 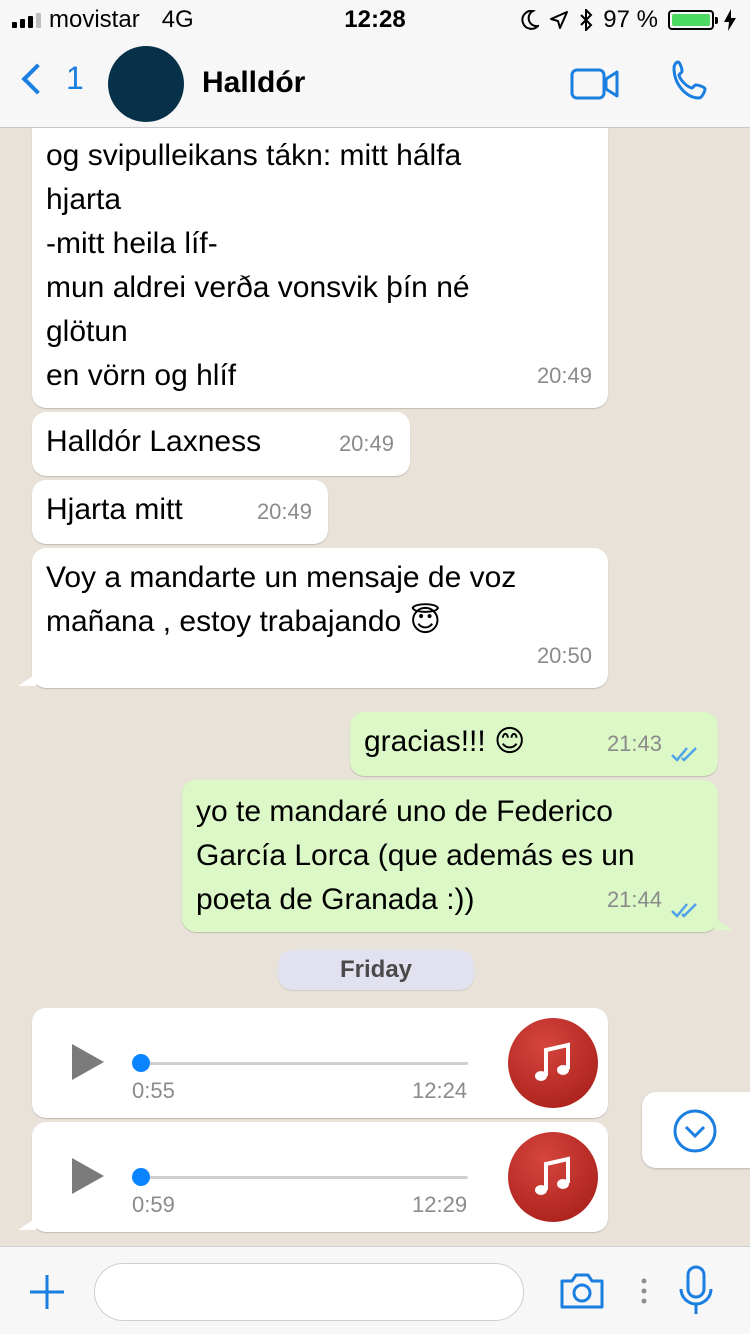 I want to click on voice-time: 12:29, so click(x=440, y=1204).